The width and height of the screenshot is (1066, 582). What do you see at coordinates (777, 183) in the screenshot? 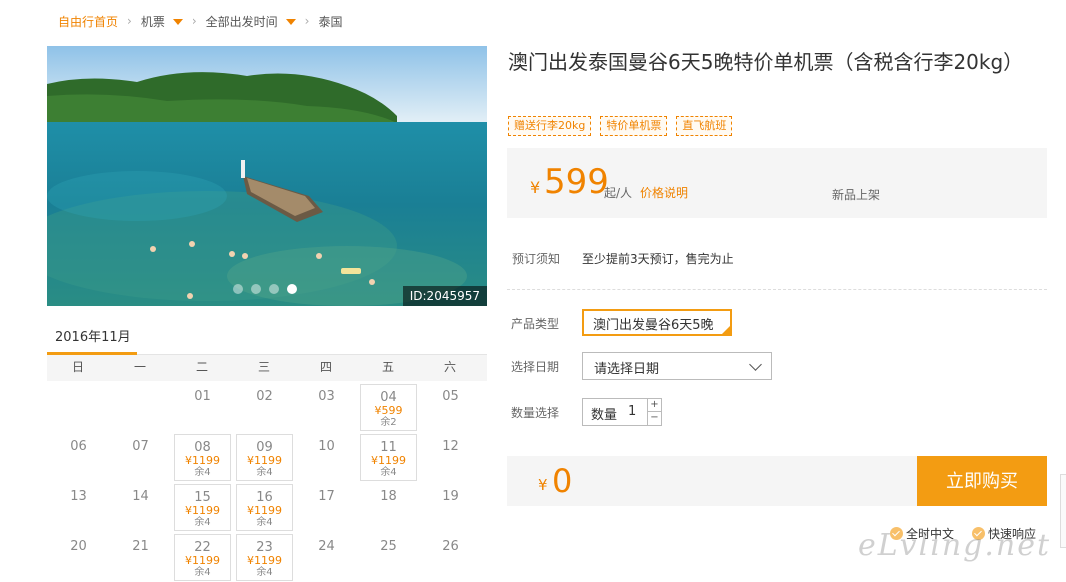
I see `price-panel: ¥ 599 起/人 价格说明 新品上架` at bounding box center [777, 183].